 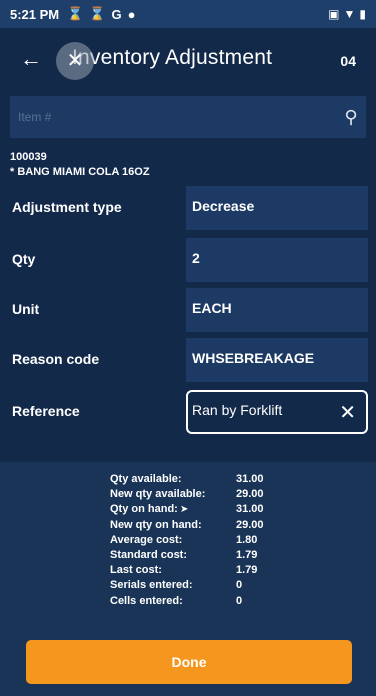 What do you see at coordinates (24, 259) in the screenshot?
I see `qty-label: Qty` at bounding box center [24, 259].